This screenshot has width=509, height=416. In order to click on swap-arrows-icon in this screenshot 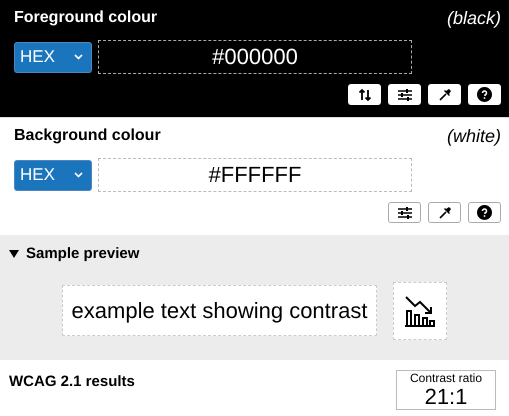, I will do `click(365, 95)`.